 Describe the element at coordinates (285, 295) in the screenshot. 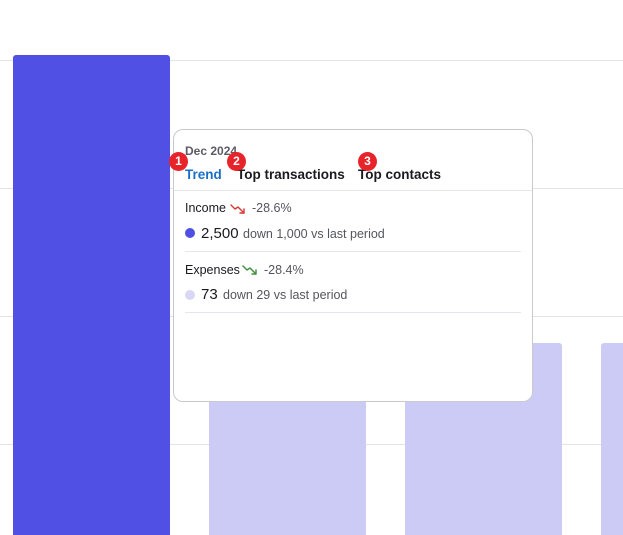

I see `expenses-delta: down 29 vs last period` at that location.